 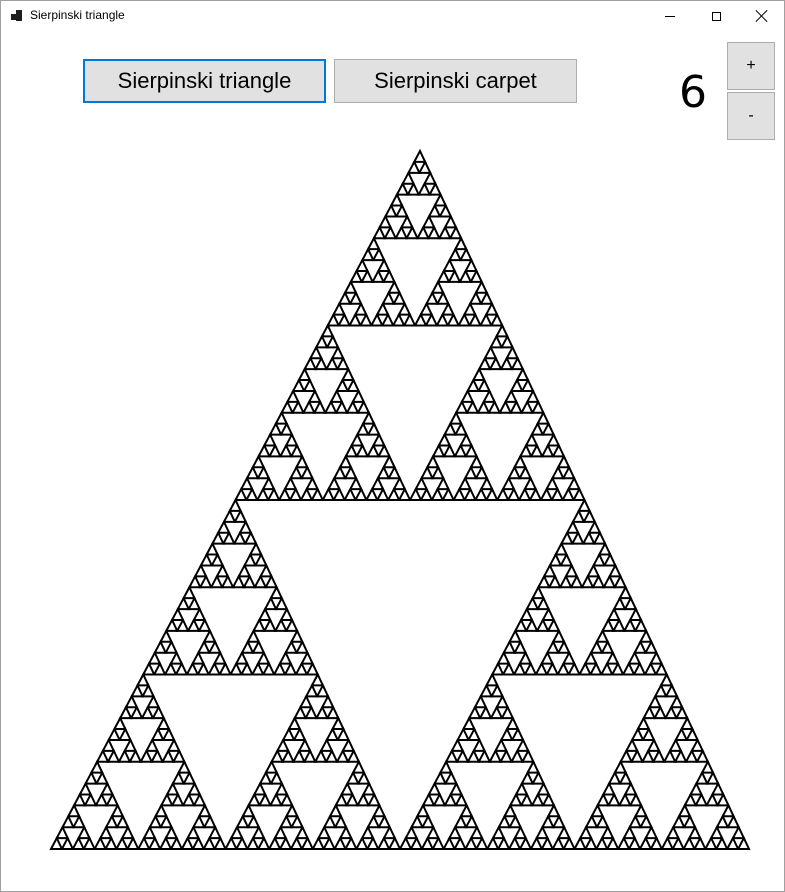 I want to click on minimize-icon, so click(x=670, y=16).